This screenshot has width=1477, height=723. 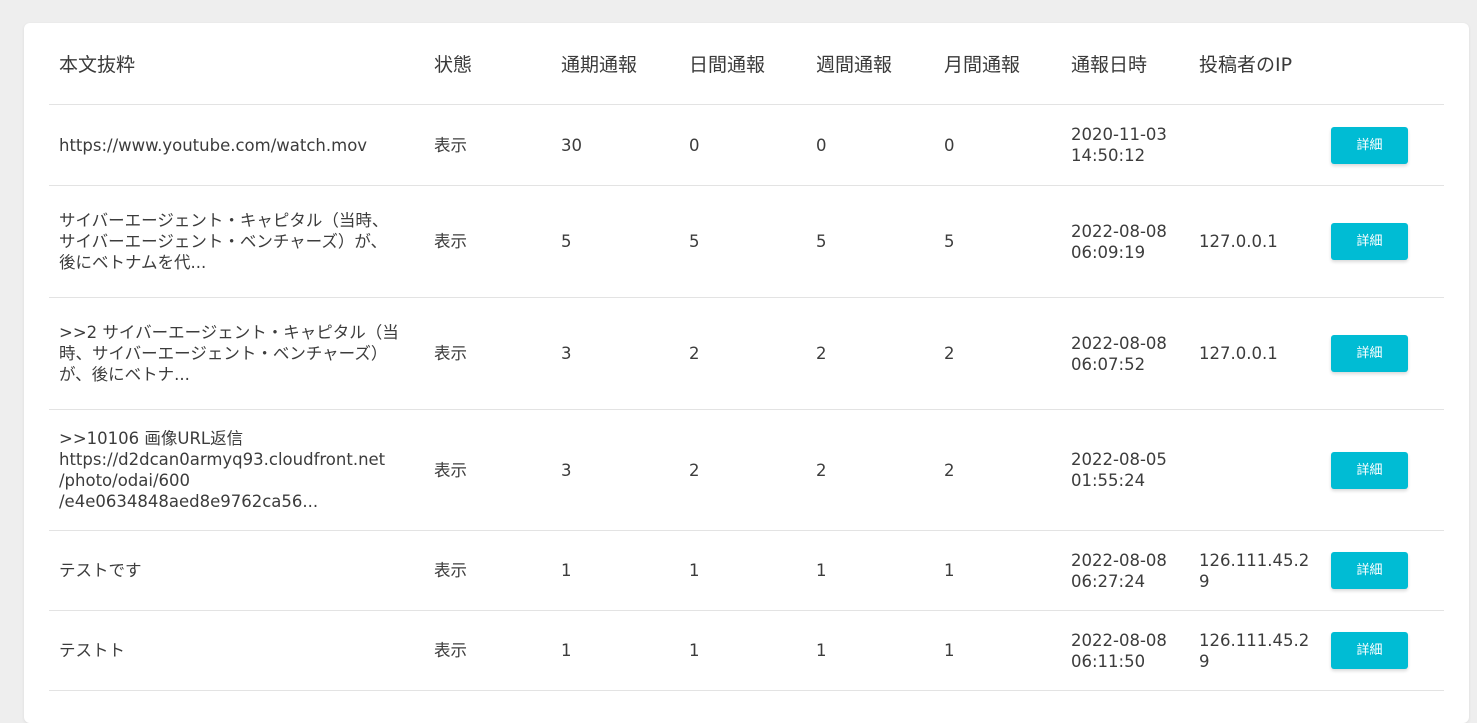 I want to click on report-datetime-cell: 2022-08-05 01:55:24, so click(x=1125, y=470).